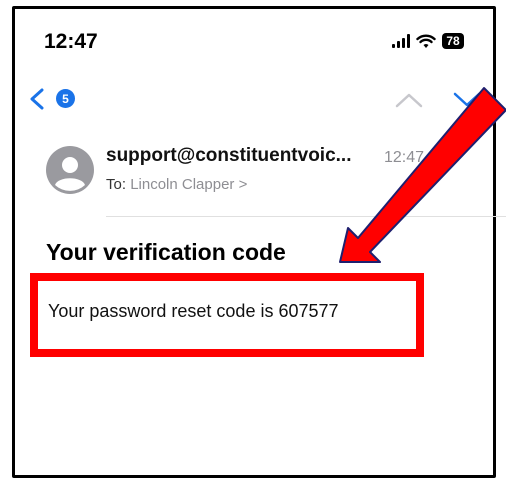 The width and height of the screenshot is (506, 486). I want to click on next-message-chevron-down-icon, so click(467, 100).